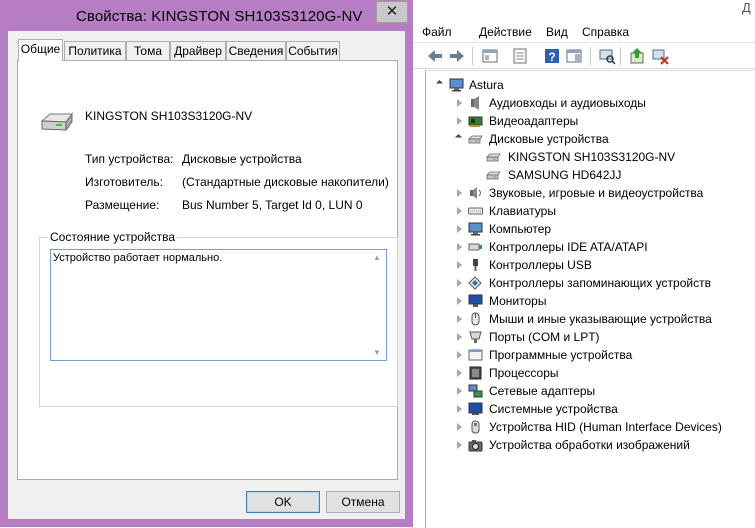 This screenshot has width=755, height=528. Describe the element at coordinates (596, 193) in the screenshot. I see `tree-category-label: Звуковые, игровые и видеоустройства` at that location.